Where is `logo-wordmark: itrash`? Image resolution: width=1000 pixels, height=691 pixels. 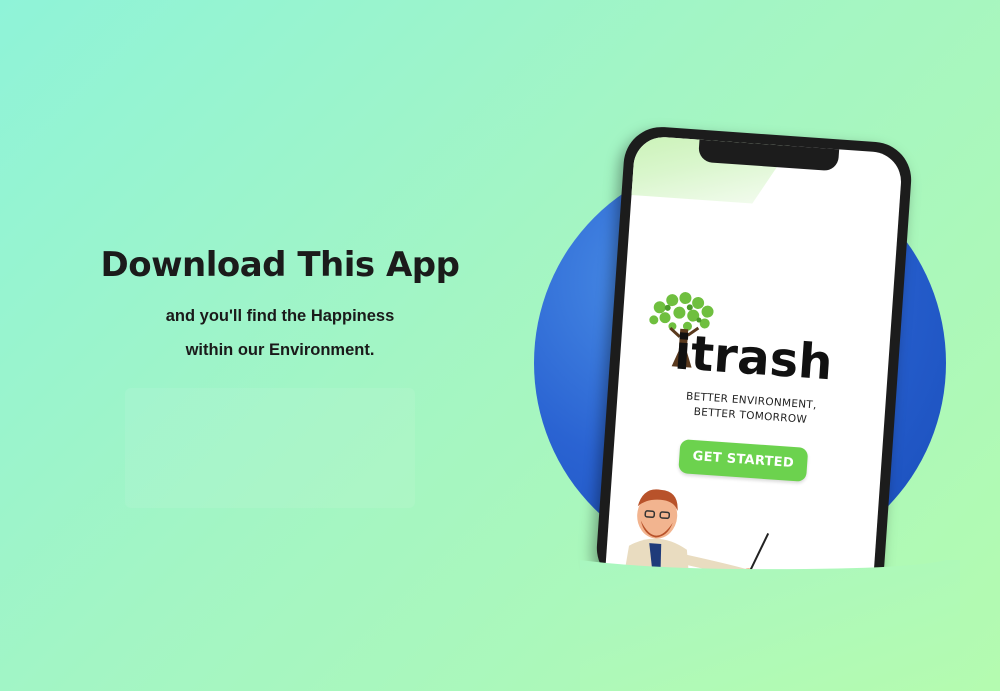
logo-wordmark: itrash is located at coordinates (753, 358).